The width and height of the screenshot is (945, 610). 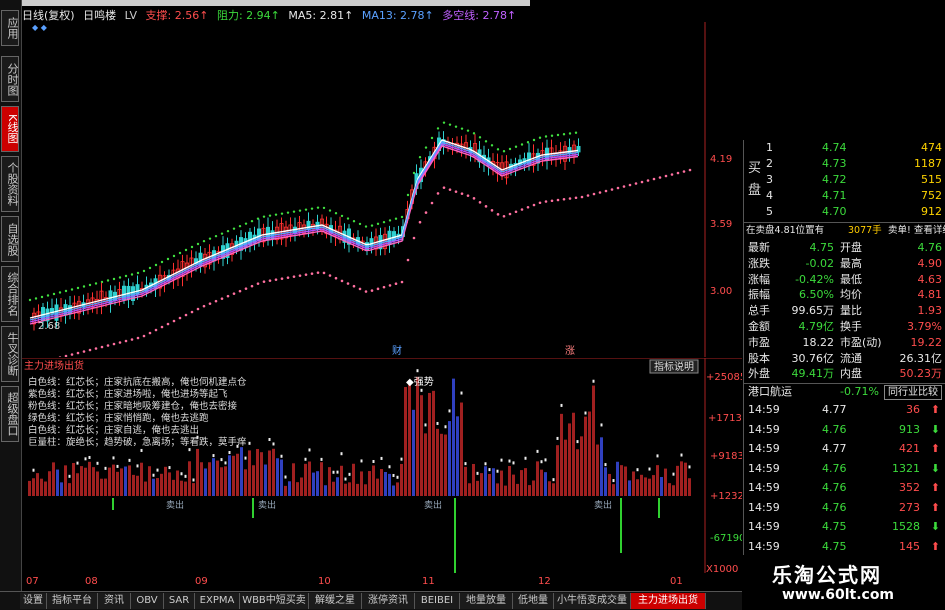 I want to click on tab-low-volume: 低地量, so click(x=533, y=601).